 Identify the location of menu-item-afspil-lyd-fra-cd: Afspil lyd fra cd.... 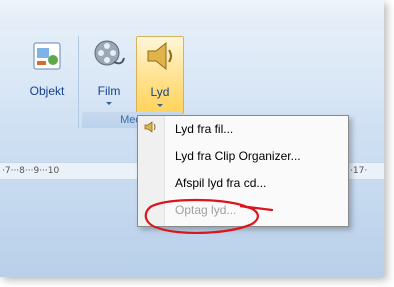
(256, 183).